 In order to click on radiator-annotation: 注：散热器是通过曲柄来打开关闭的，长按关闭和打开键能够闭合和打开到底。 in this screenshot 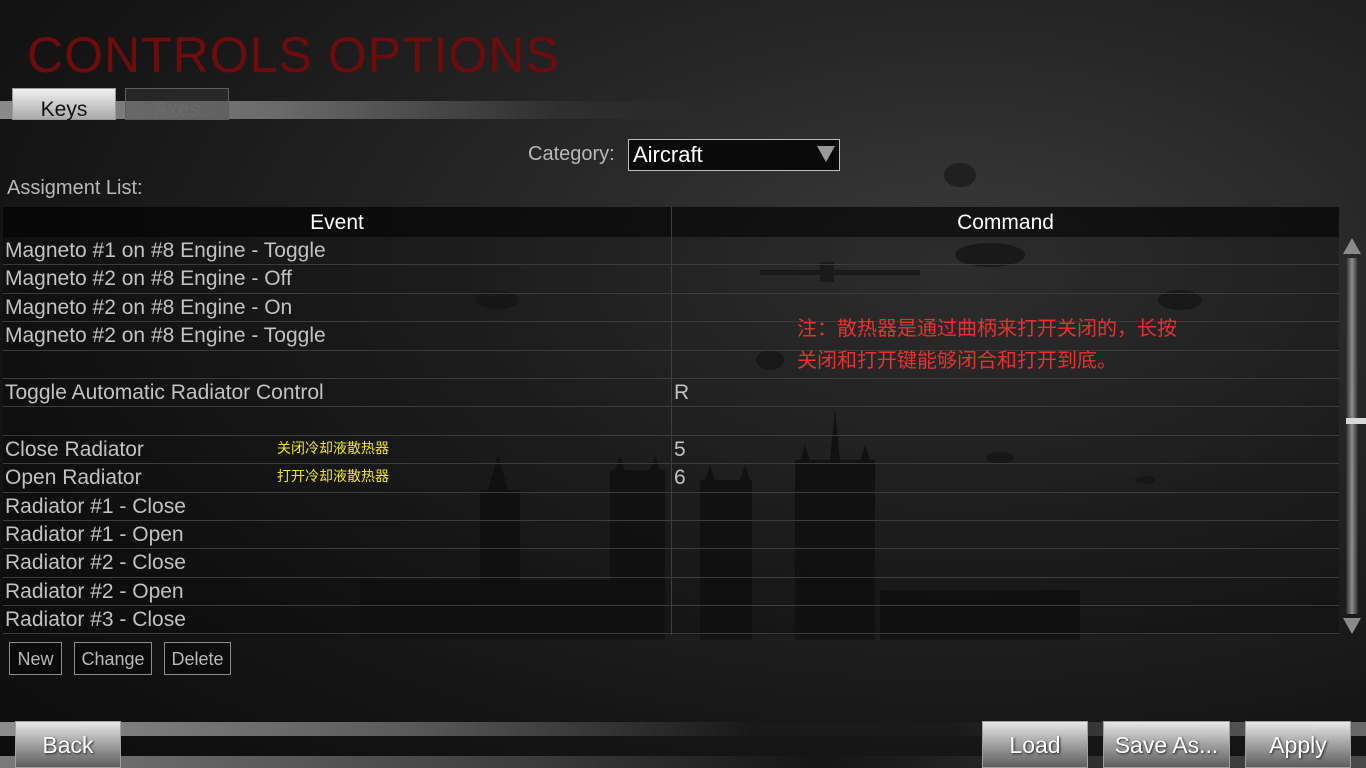, I will do `click(987, 344)`.